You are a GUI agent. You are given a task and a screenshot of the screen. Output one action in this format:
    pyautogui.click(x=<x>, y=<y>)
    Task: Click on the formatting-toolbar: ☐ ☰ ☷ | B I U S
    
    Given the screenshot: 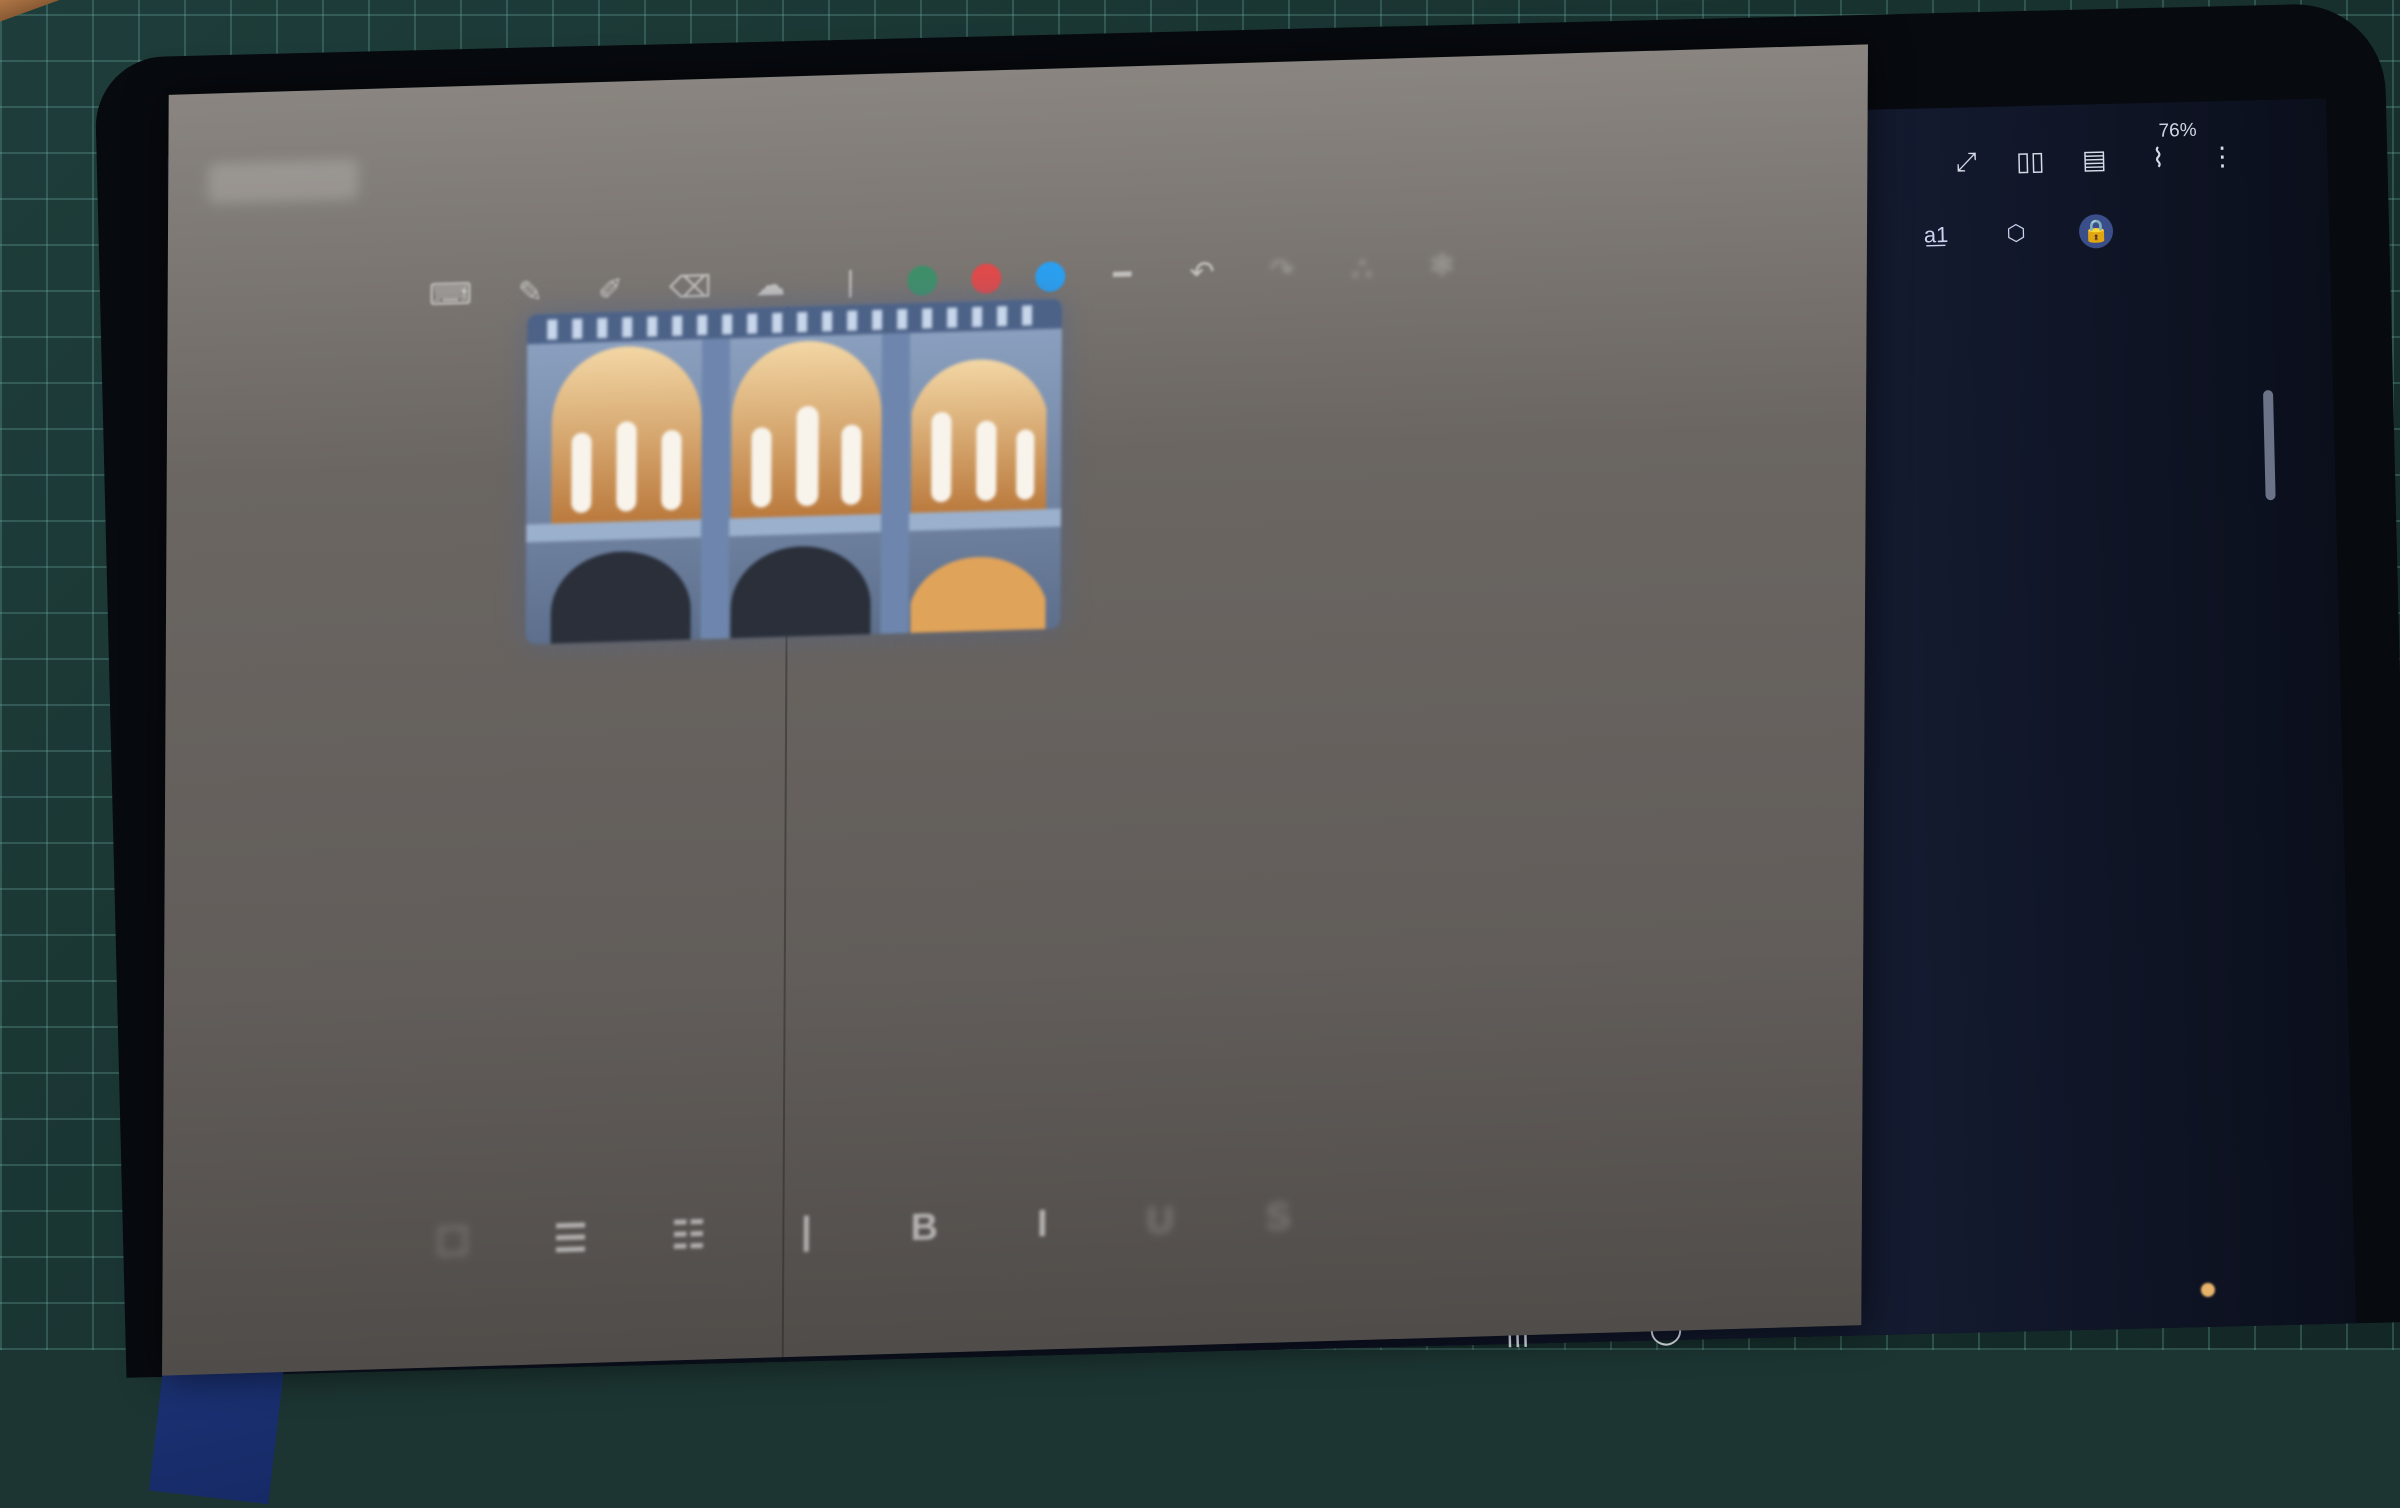 What is the action you would take?
    pyautogui.click(x=865, y=1230)
    